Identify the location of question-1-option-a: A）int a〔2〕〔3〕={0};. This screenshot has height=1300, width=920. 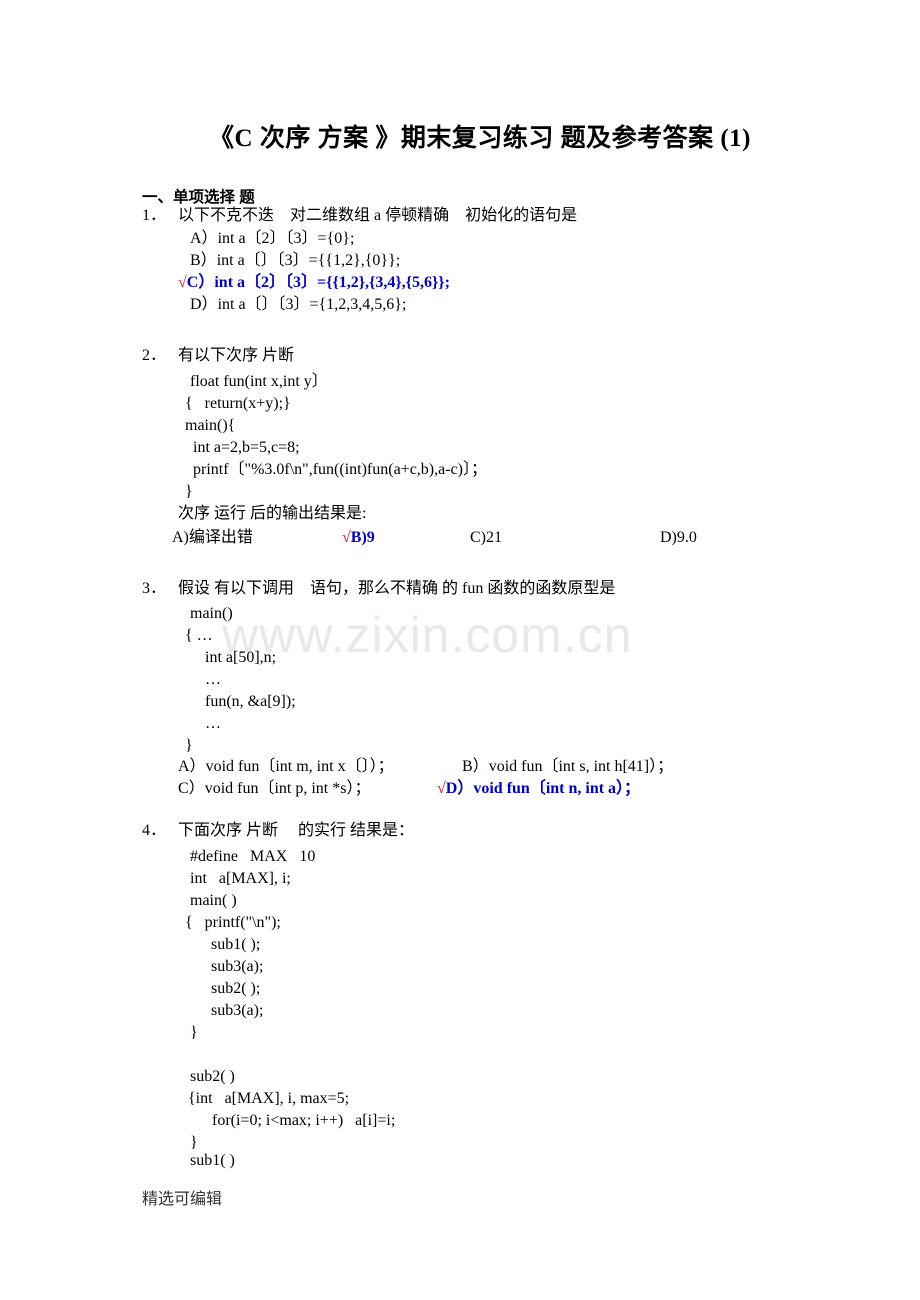
(272, 238).